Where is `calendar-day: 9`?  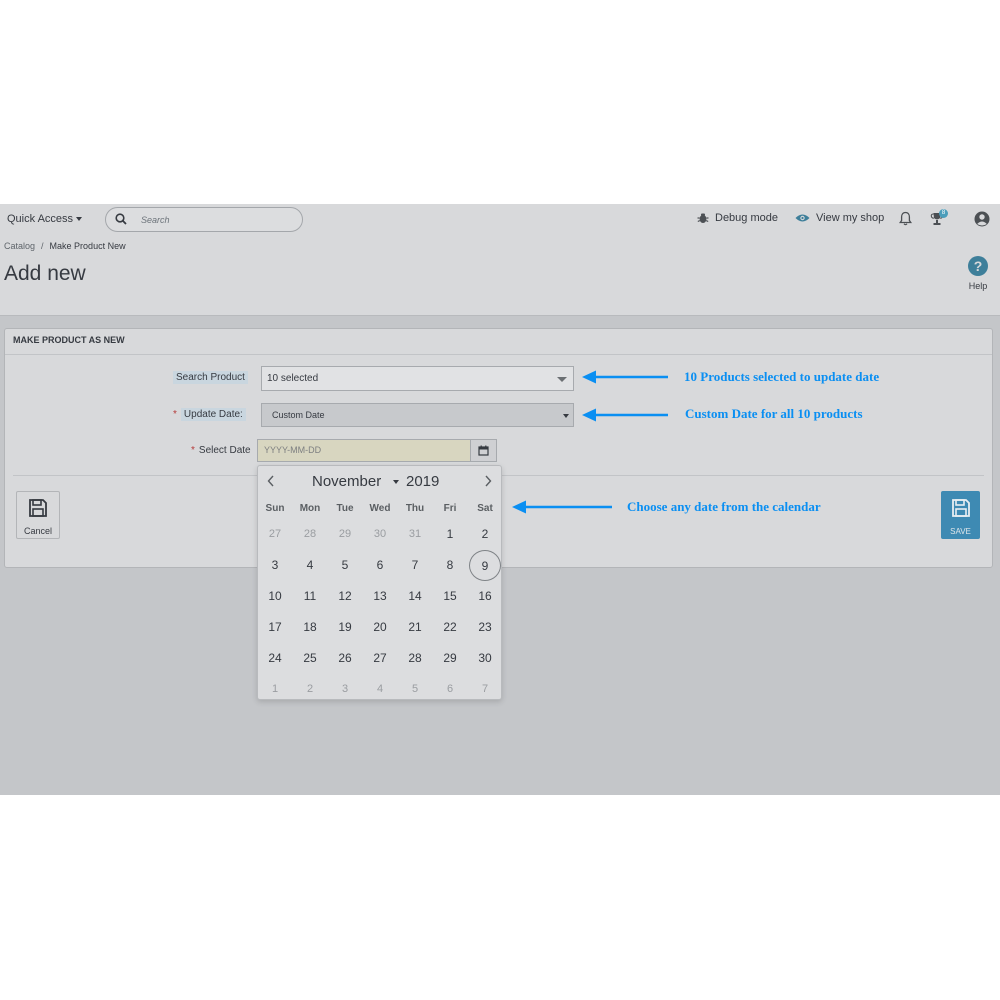 calendar-day: 9 is located at coordinates (485, 565).